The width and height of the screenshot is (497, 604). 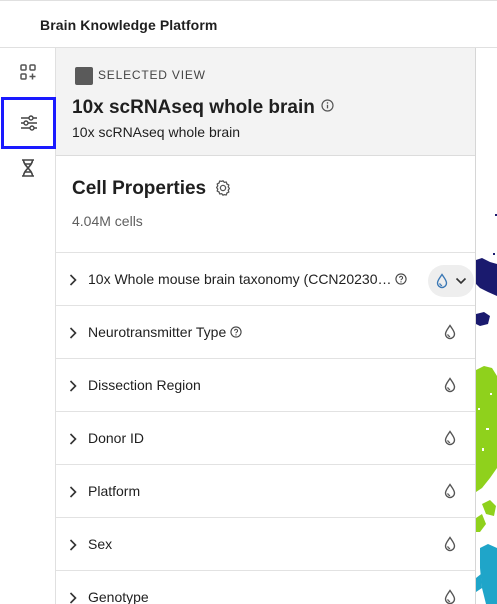 I want to click on property-label: Neurotransmitter Type, so click(x=165, y=332).